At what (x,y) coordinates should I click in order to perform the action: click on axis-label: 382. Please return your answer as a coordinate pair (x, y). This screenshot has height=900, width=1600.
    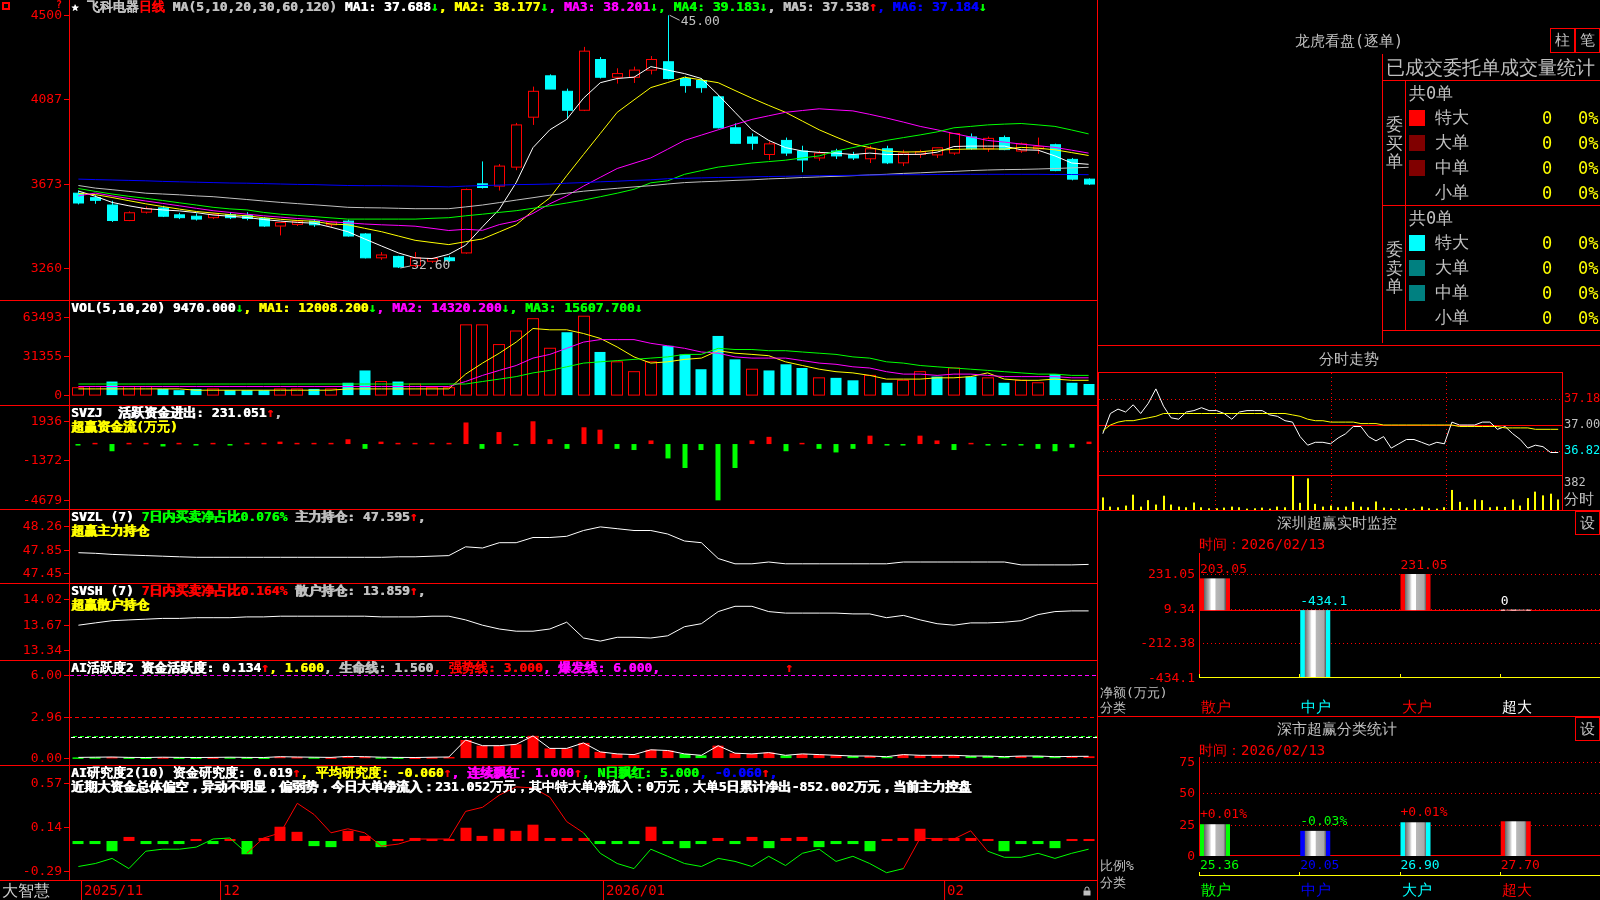
    Looking at the image, I should click on (1575, 482).